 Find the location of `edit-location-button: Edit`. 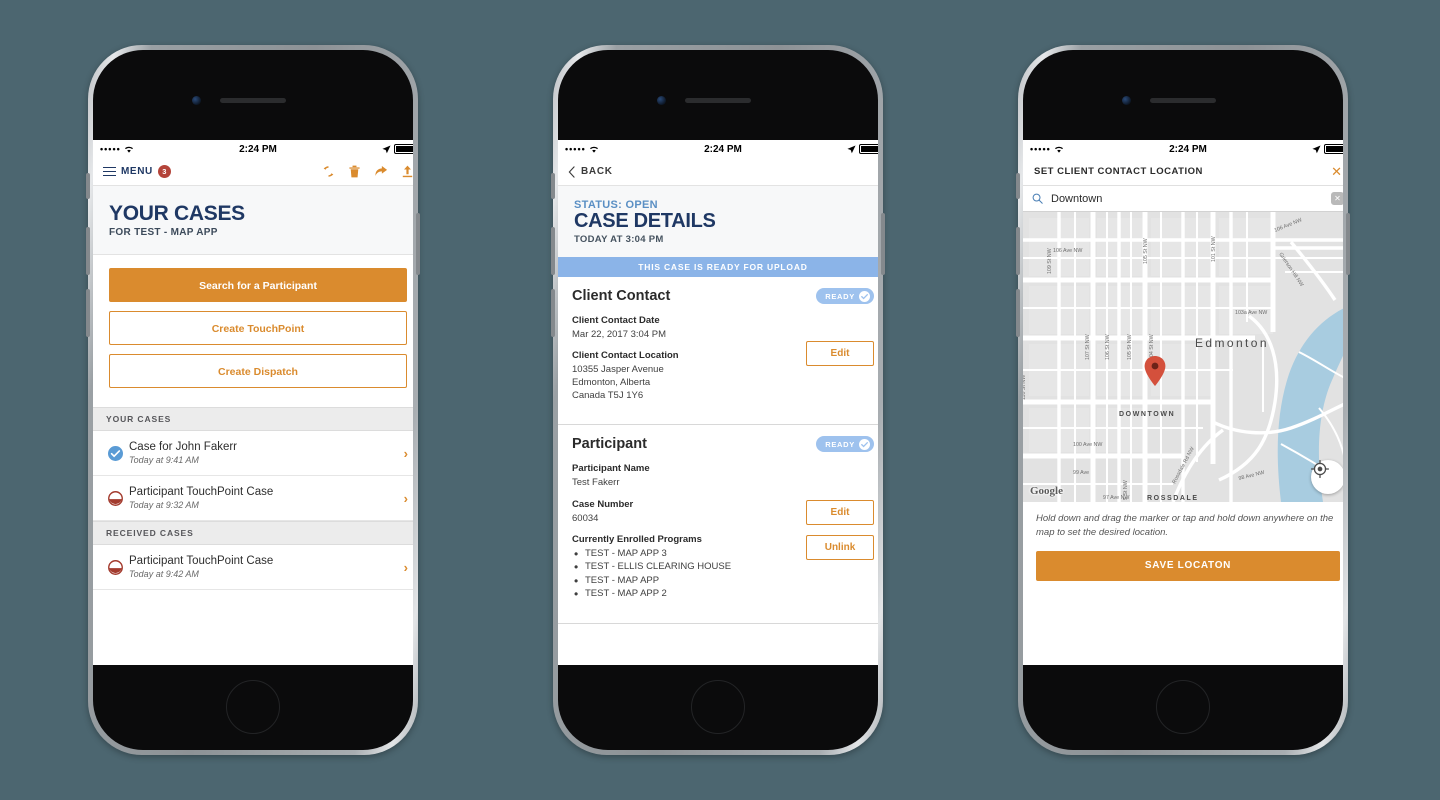

edit-location-button: Edit is located at coordinates (840, 353).